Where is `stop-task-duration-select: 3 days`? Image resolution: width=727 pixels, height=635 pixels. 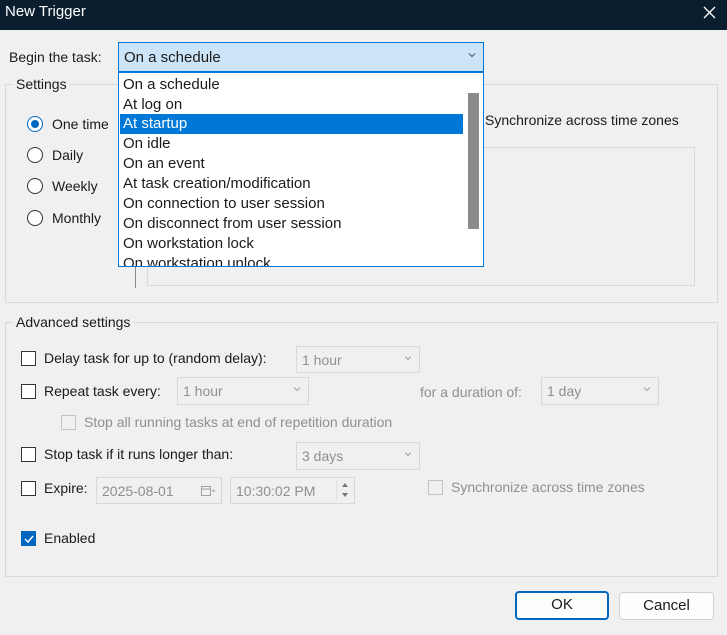
stop-task-duration-select: 3 days is located at coordinates (358, 456).